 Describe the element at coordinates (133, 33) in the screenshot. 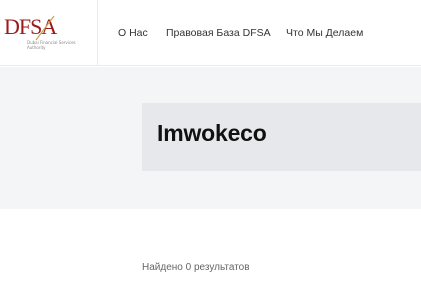

I see `nav-about: О Нас` at that location.